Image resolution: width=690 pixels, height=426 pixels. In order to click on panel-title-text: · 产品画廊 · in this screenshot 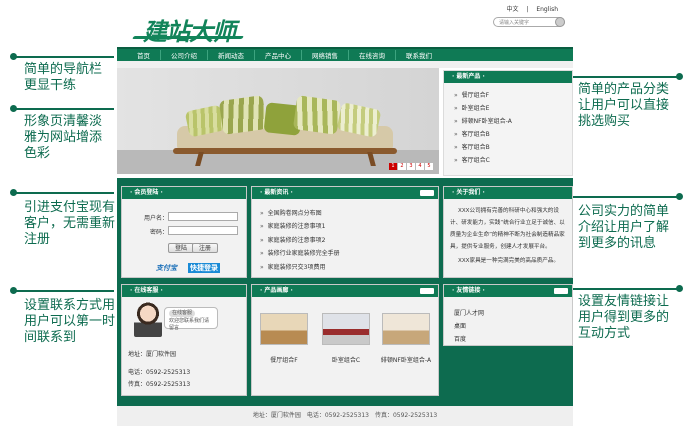, I will do `click(276, 290)`.